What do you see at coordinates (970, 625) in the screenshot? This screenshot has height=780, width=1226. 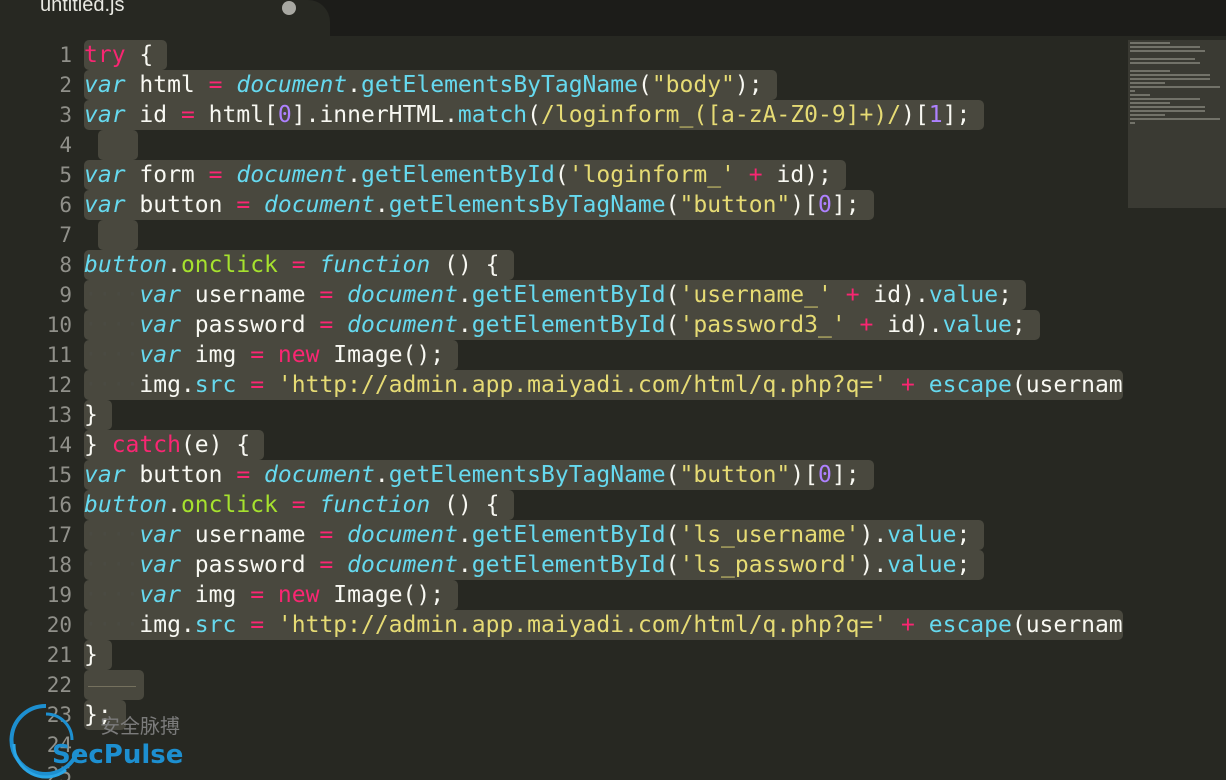 I see `code-token: escape` at bounding box center [970, 625].